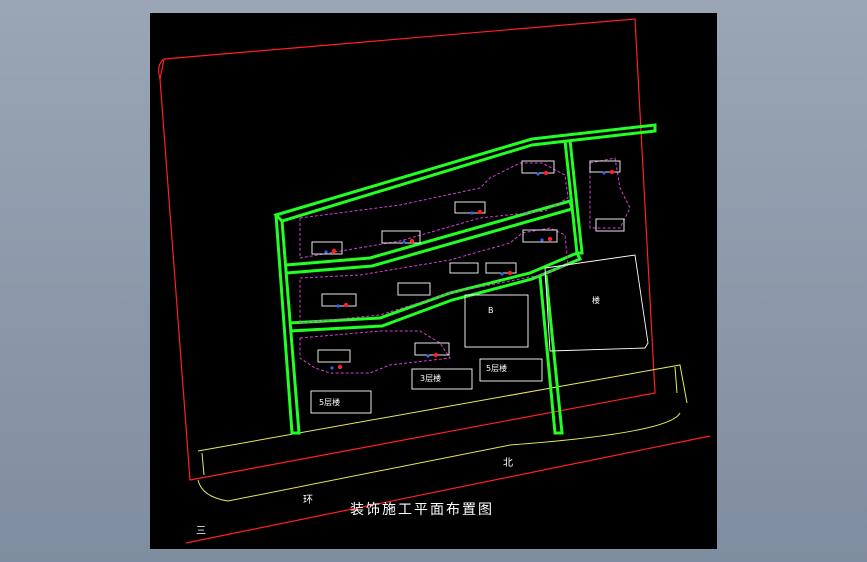  I want to click on label-north: 北, so click(508, 463).